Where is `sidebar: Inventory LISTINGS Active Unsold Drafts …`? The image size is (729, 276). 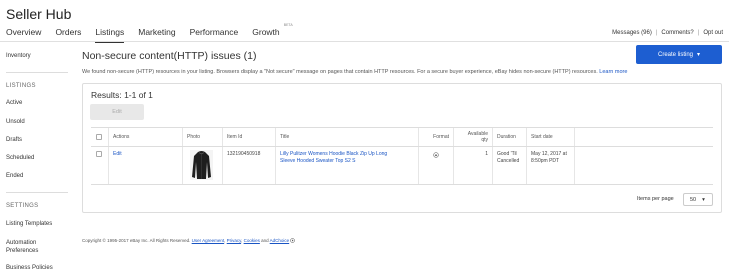 sidebar: Inventory LISTINGS Active Unsold Drafts … is located at coordinates (37, 159).